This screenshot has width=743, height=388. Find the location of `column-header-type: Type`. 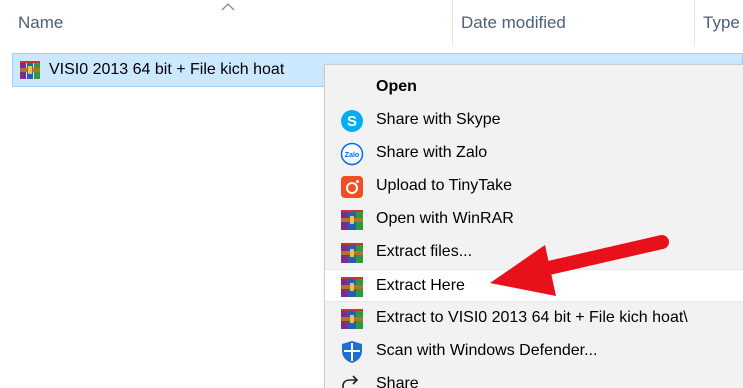

column-header-type: Type is located at coordinates (718, 23).